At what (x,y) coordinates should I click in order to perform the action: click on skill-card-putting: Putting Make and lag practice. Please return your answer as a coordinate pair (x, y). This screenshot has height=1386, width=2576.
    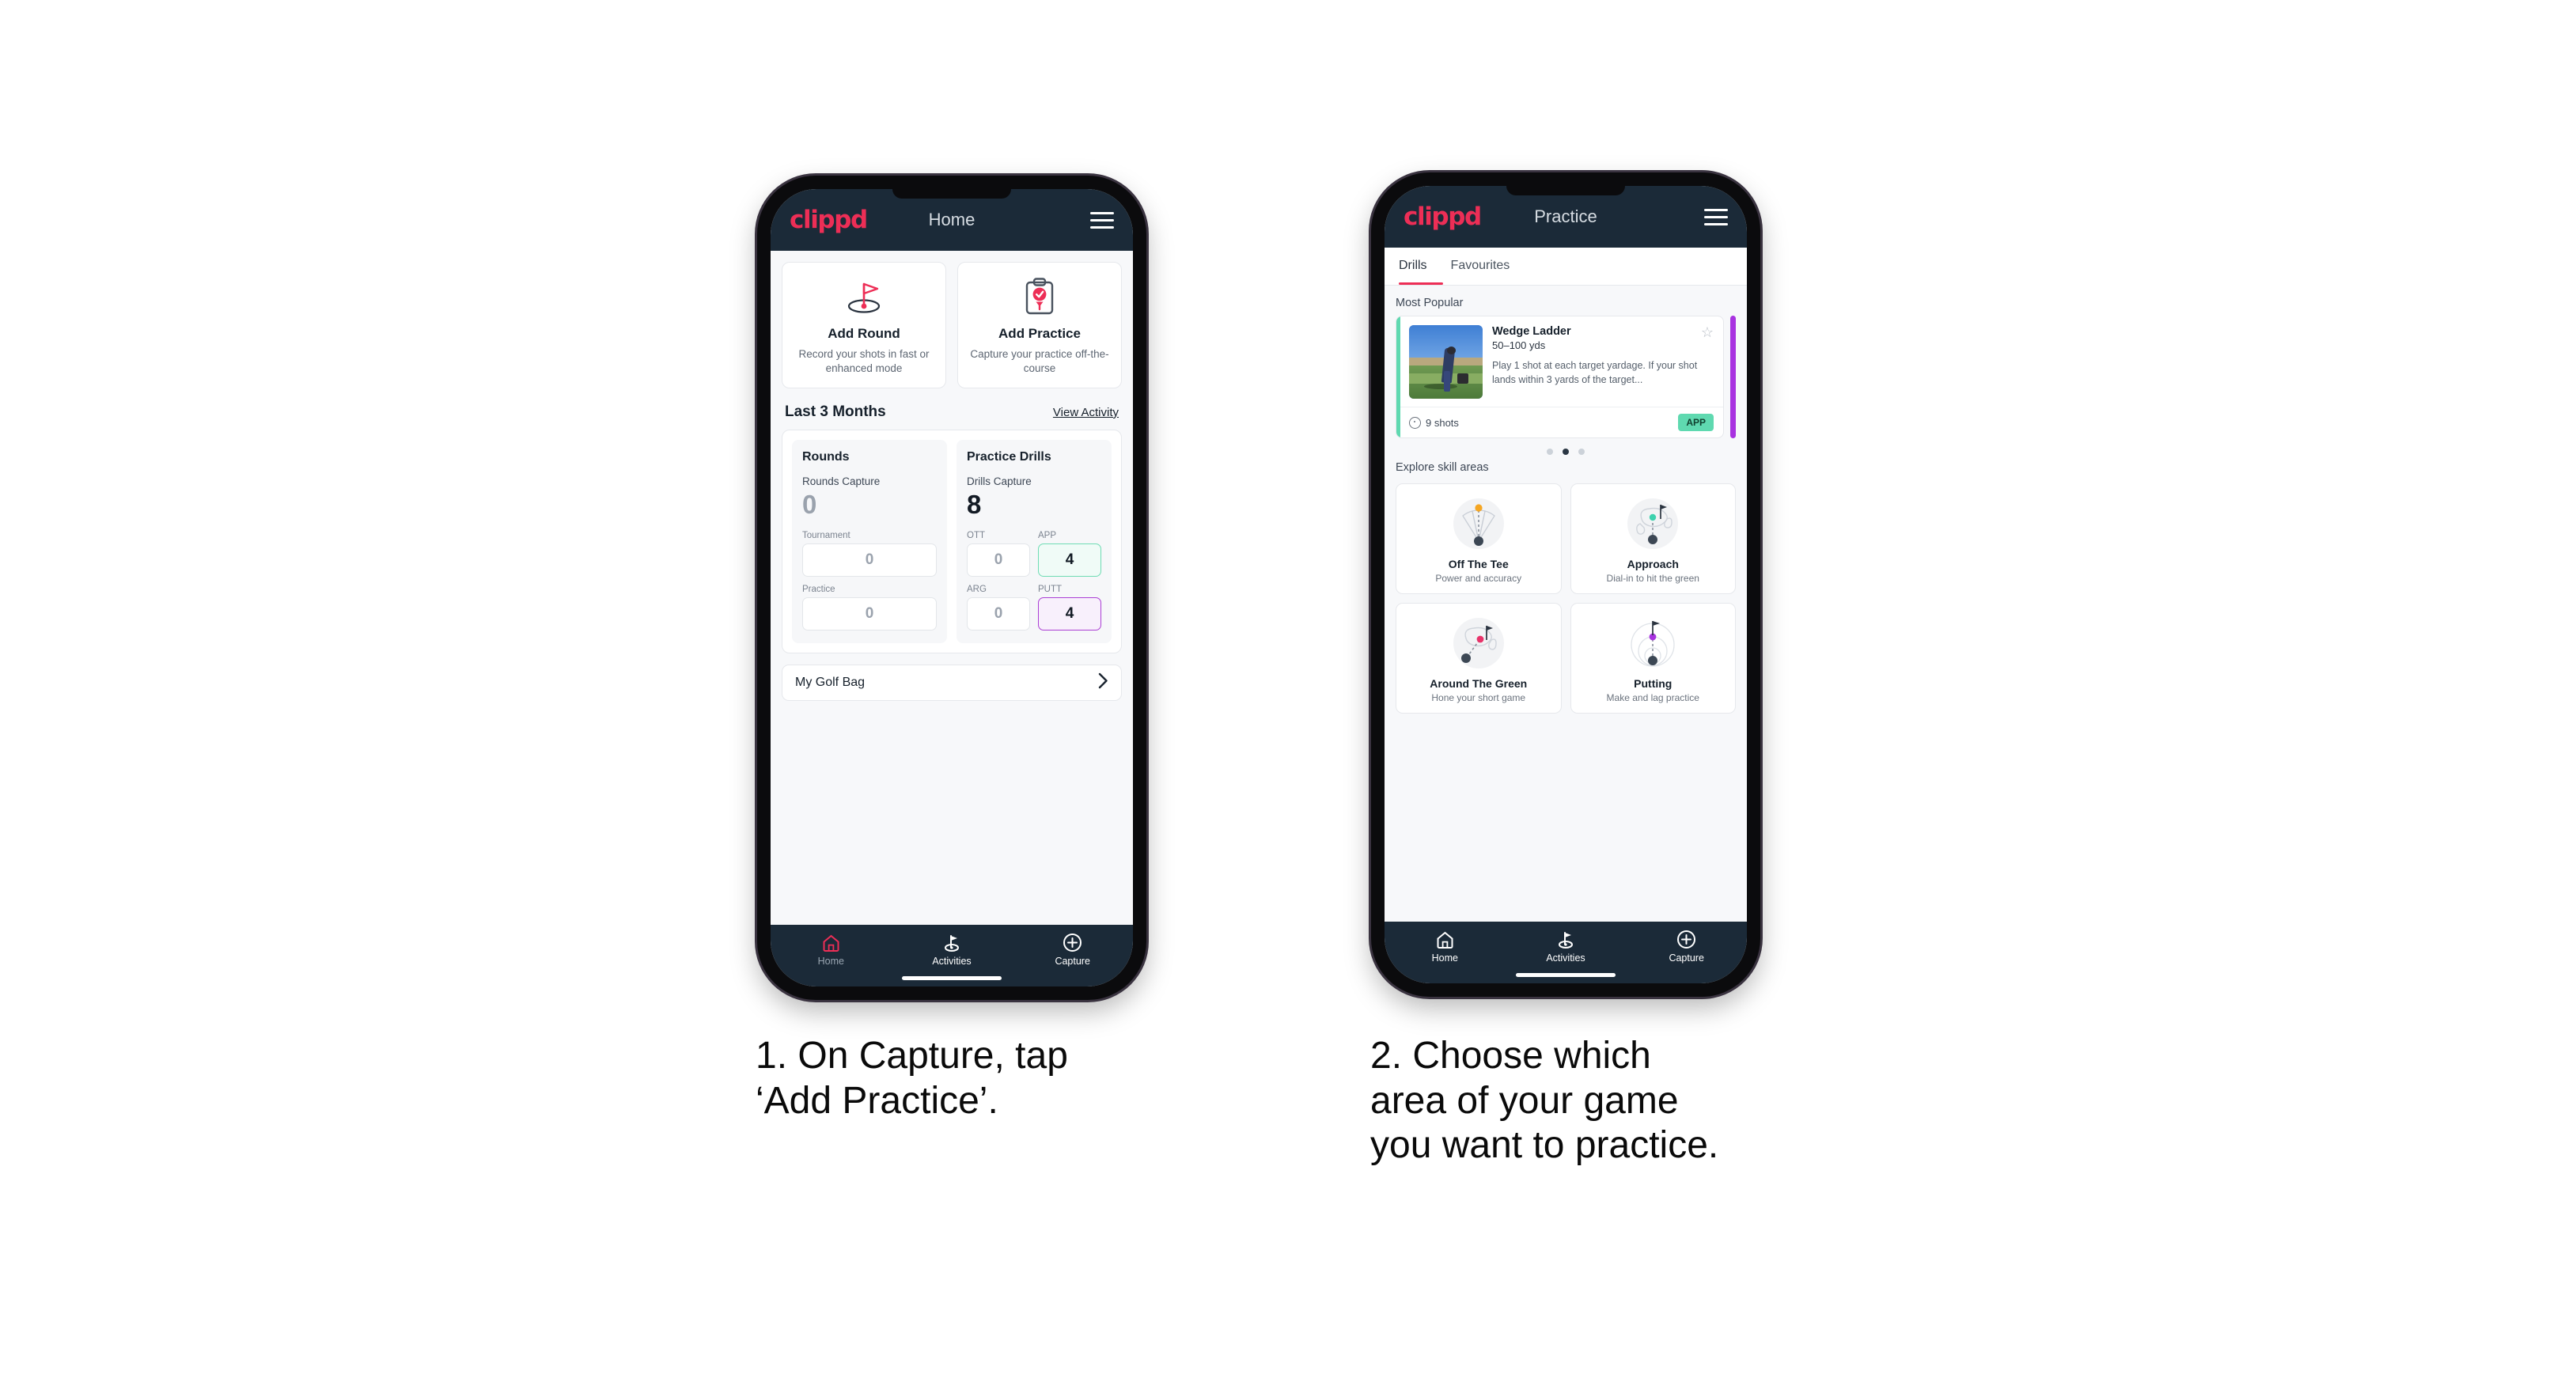
    Looking at the image, I should click on (1653, 659).